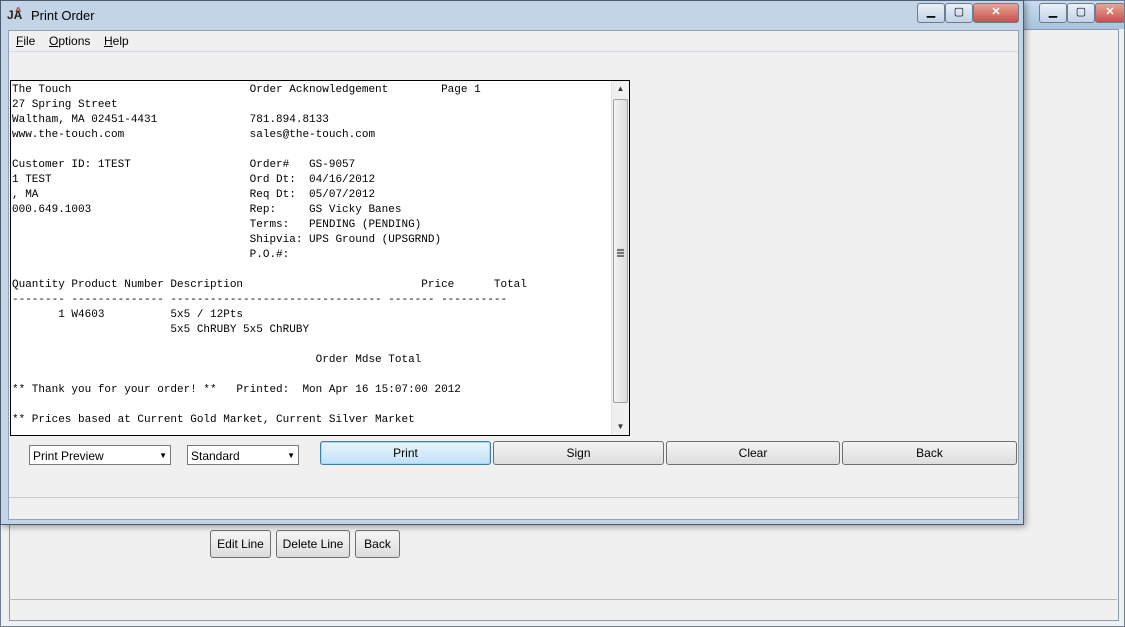 Image resolution: width=1125 pixels, height=627 pixels. Describe the element at coordinates (116, 41) in the screenshot. I see `menu-help: Help` at that location.